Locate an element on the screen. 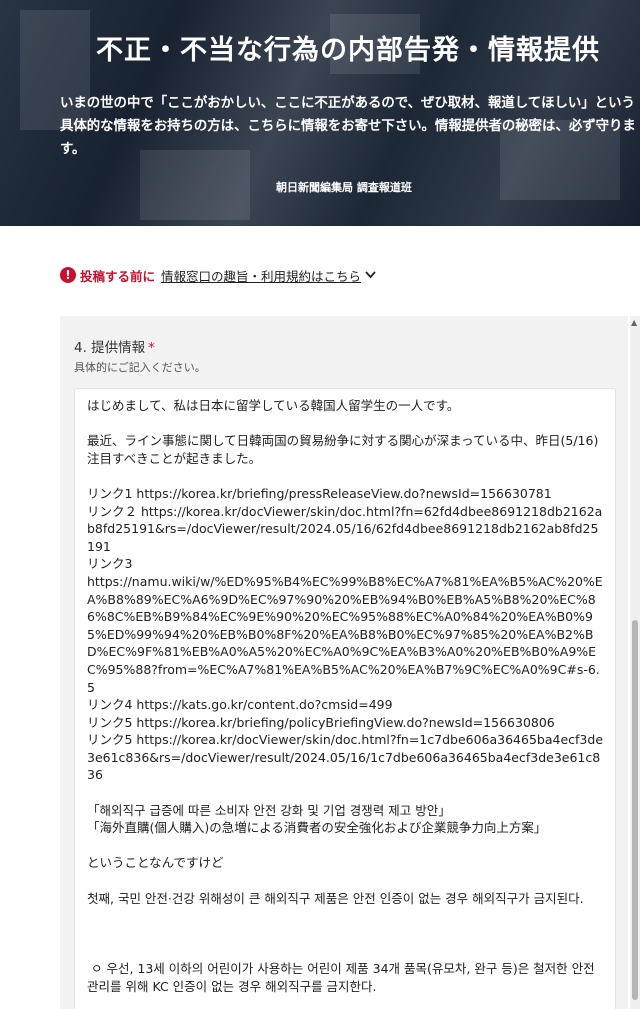 This screenshot has width=640, height=1009. chevron-down-icon is located at coordinates (370, 275).